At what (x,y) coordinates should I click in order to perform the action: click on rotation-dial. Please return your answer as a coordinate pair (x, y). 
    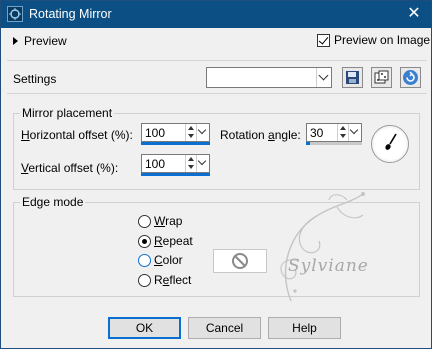
    Looking at the image, I should click on (390, 144).